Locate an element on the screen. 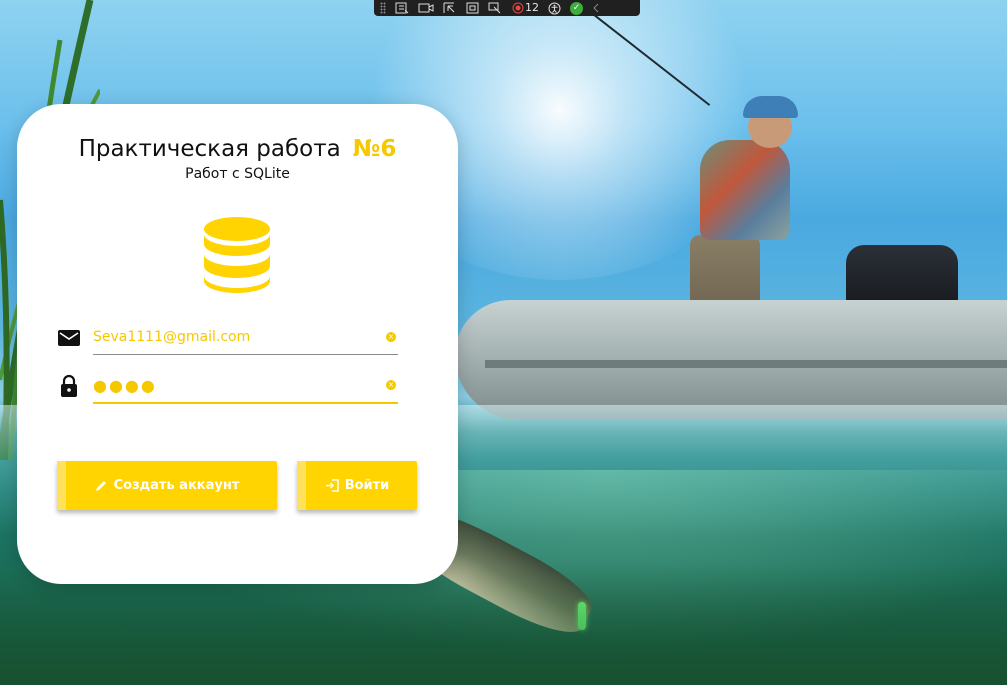  page-title: Практическая работа №6 is located at coordinates (237, 149).